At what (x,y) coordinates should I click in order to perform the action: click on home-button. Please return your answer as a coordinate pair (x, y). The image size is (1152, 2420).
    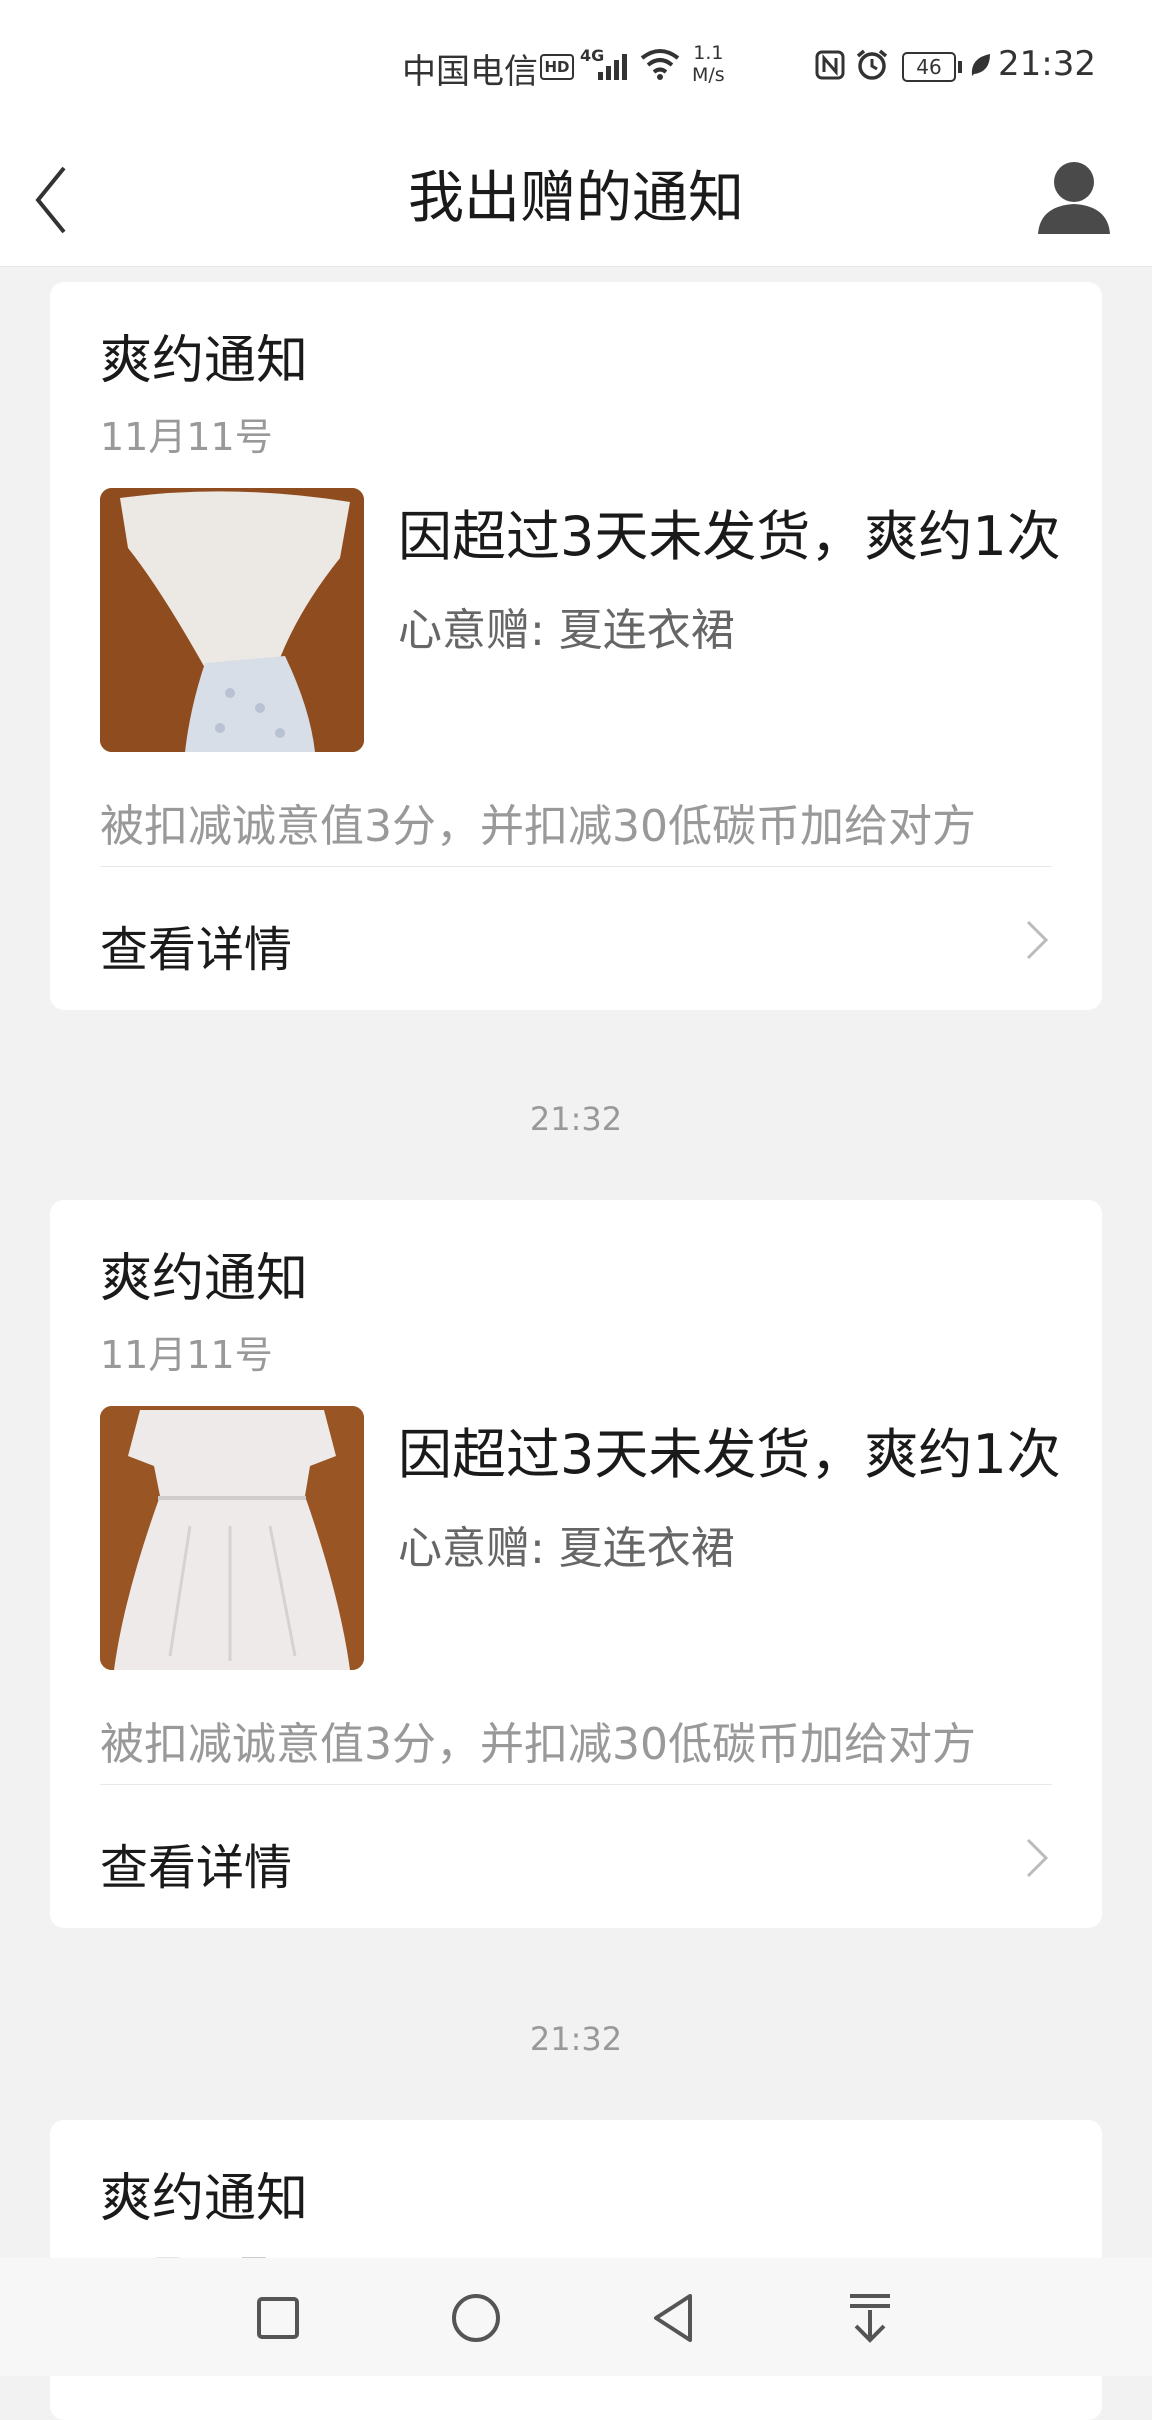
    Looking at the image, I should click on (476, 2318).